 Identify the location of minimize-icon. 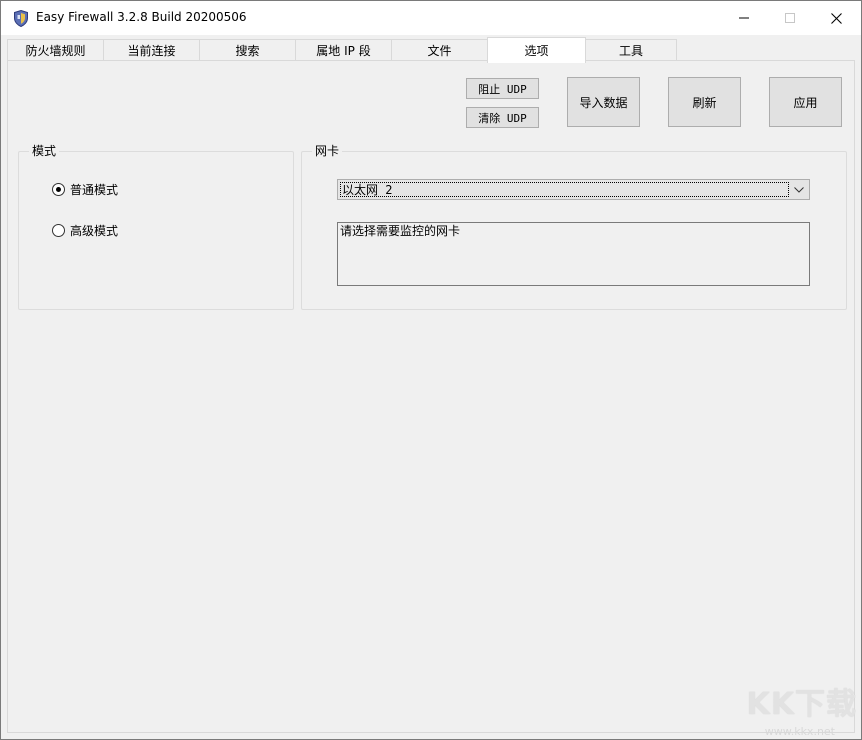
(744, 18).